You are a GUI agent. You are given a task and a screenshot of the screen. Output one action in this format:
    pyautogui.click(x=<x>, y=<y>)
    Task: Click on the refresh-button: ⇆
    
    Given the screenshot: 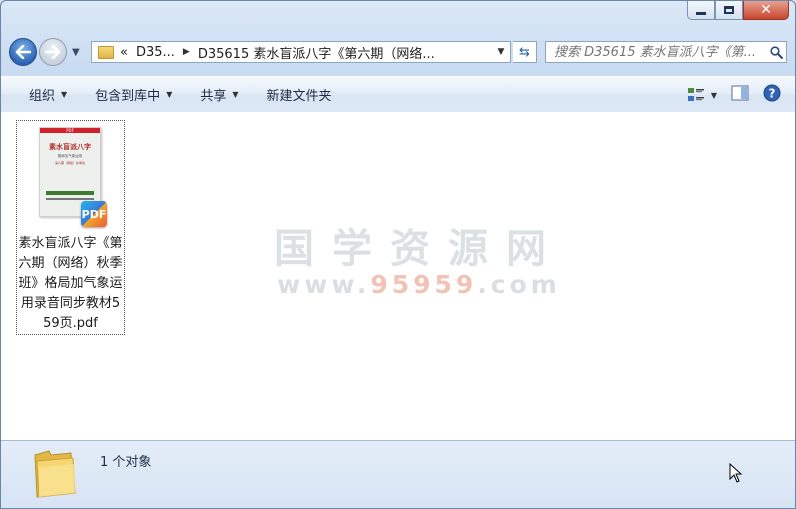 What is the action you would take?
    pyautogui.click(x=525, y=52)
    